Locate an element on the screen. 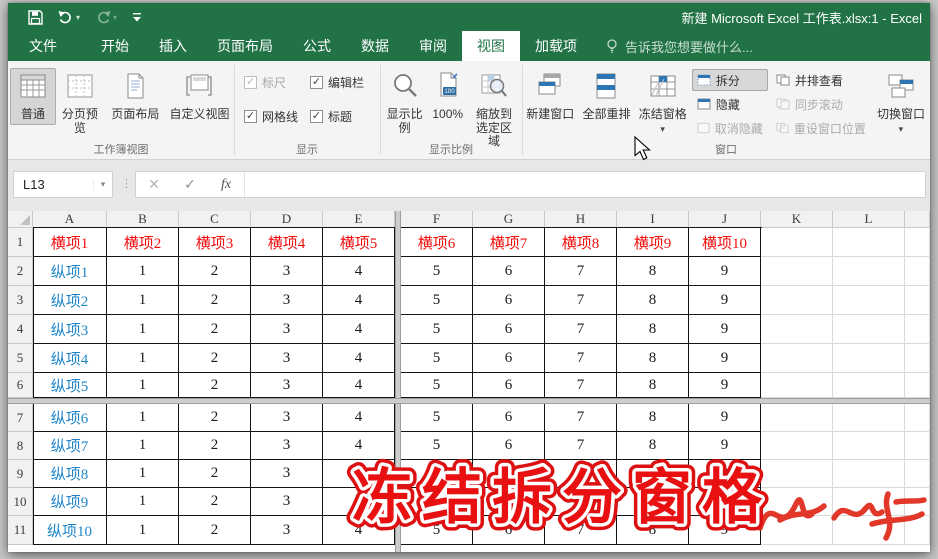  cell-B3: 1 is located at coordinates (143, 300).